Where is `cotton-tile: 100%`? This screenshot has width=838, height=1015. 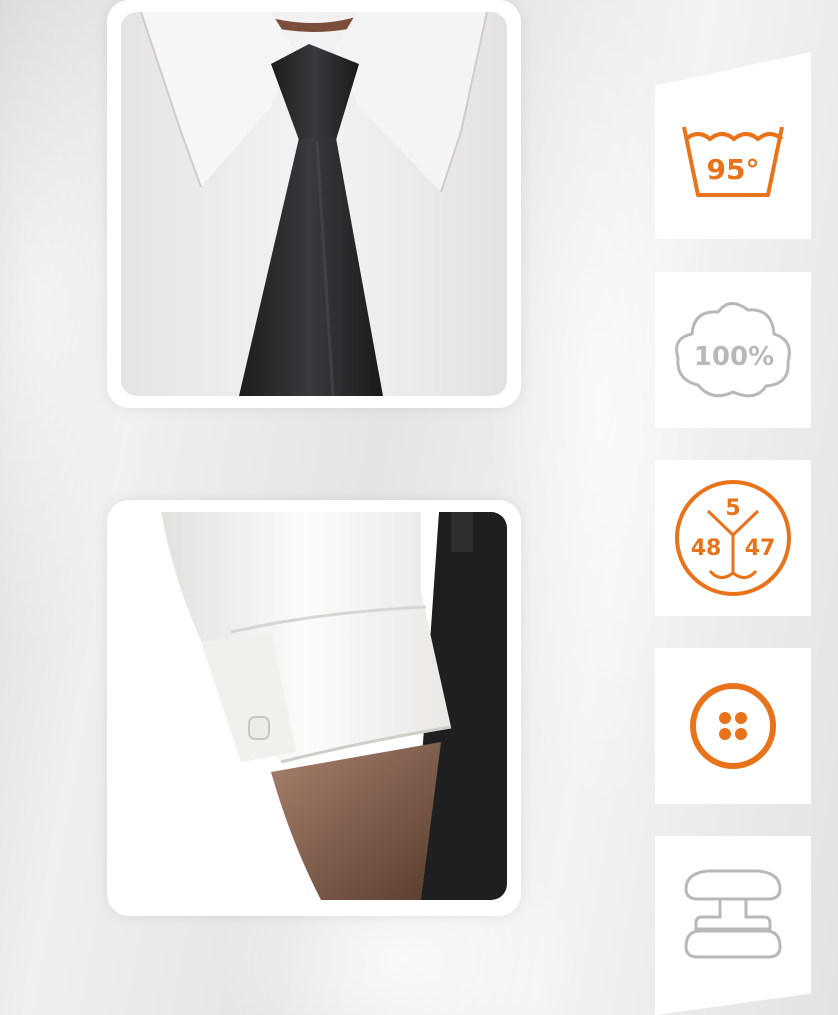 cotton-tile: 100% is located at coordinates (733, 350).